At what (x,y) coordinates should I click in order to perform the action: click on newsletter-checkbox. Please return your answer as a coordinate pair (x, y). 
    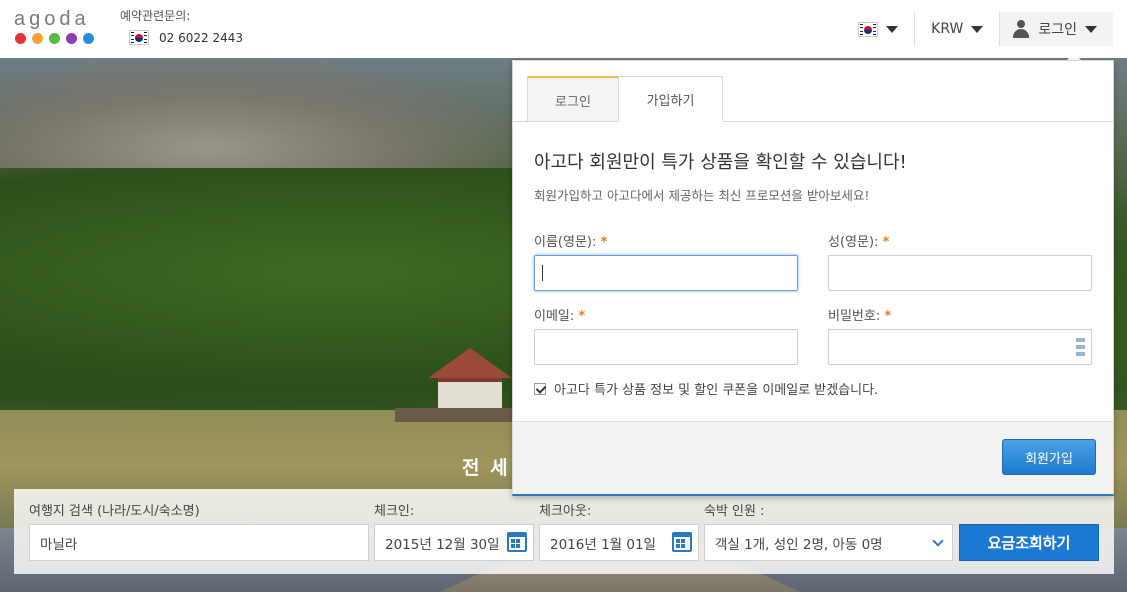
    Looking at the image, I should click on (540, 388).